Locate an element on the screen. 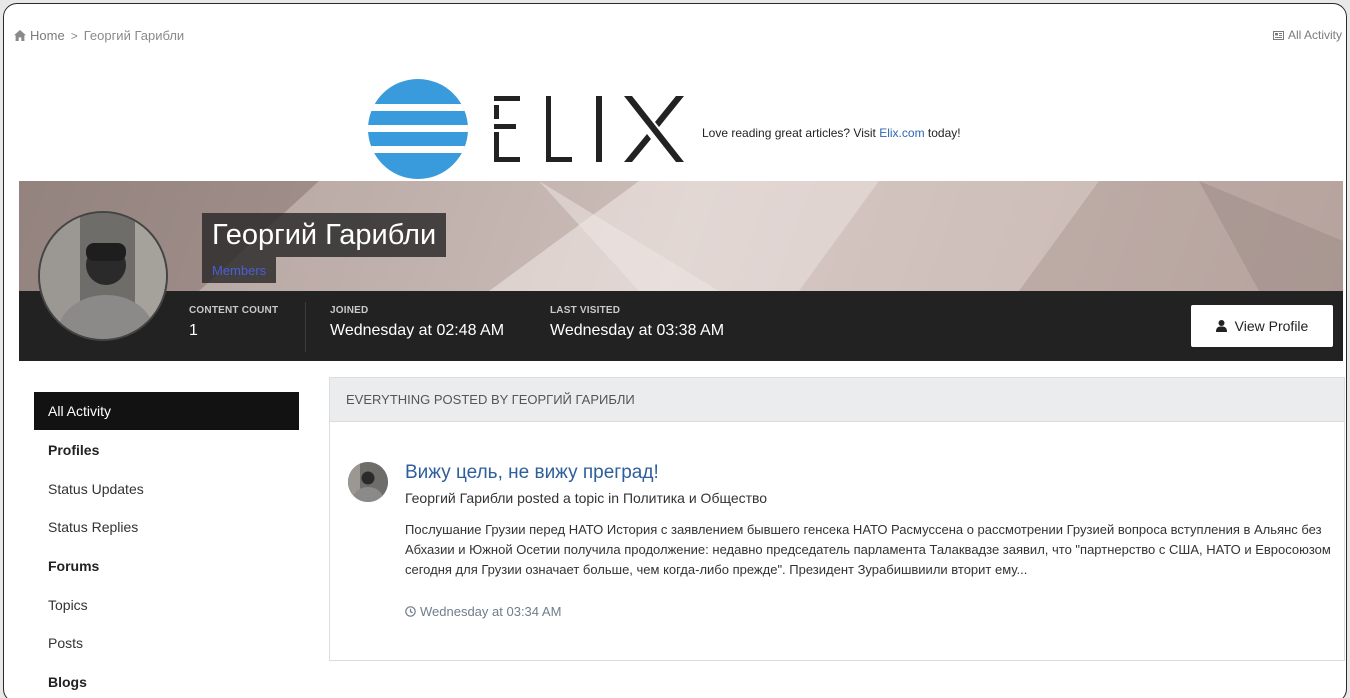 Image resolution: width=1350 pixels, height=698 pixels. sidebar-item-status-updates: Status Updates is located at coordinates (174, 489).